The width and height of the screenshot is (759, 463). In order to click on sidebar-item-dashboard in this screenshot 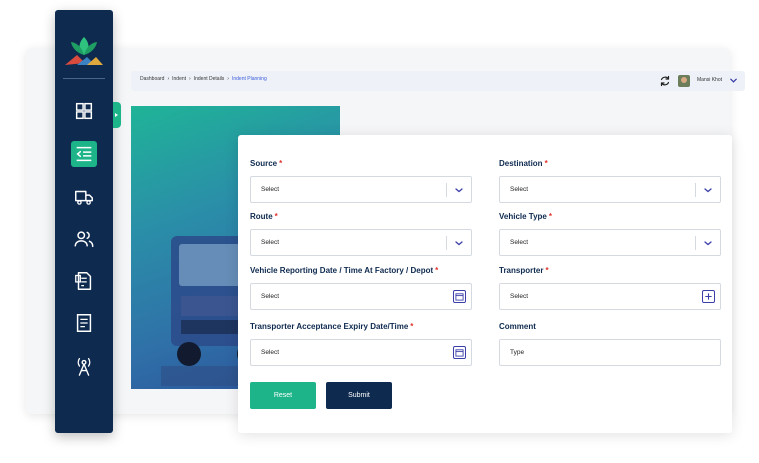, I will do `click(84, 111)`.